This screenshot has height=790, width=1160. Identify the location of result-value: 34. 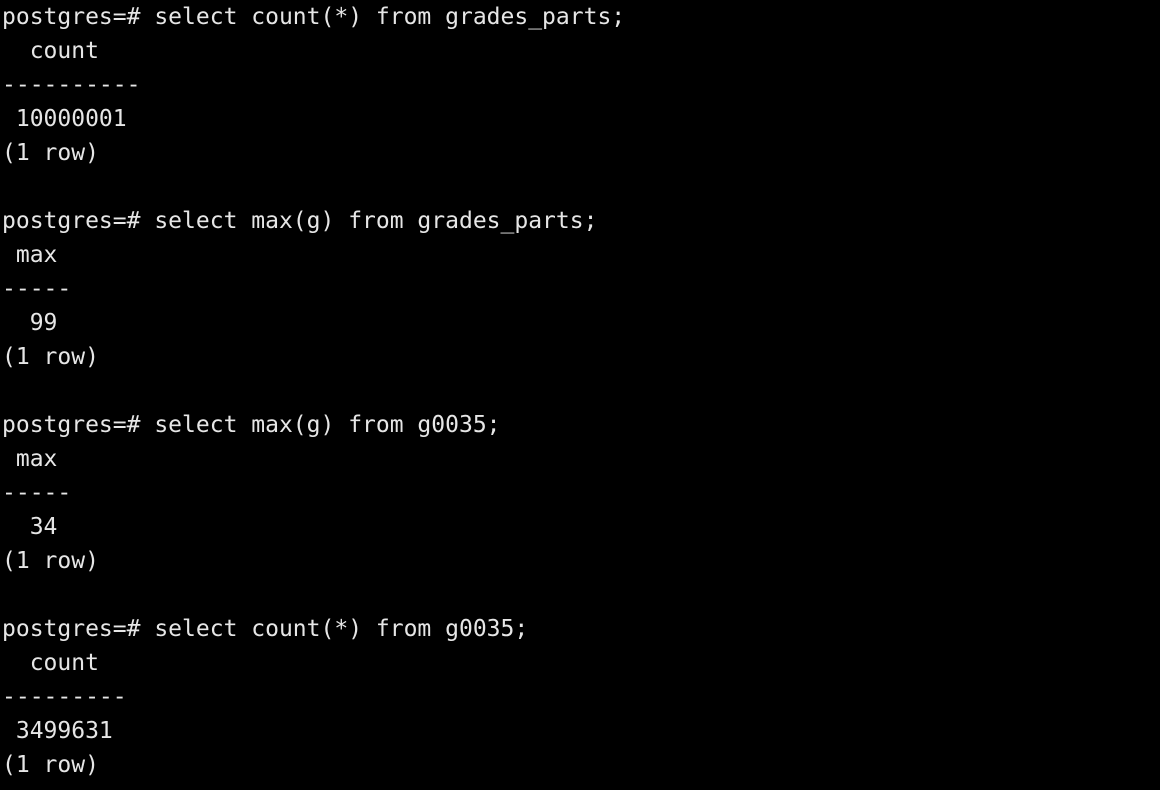
(30, 527).